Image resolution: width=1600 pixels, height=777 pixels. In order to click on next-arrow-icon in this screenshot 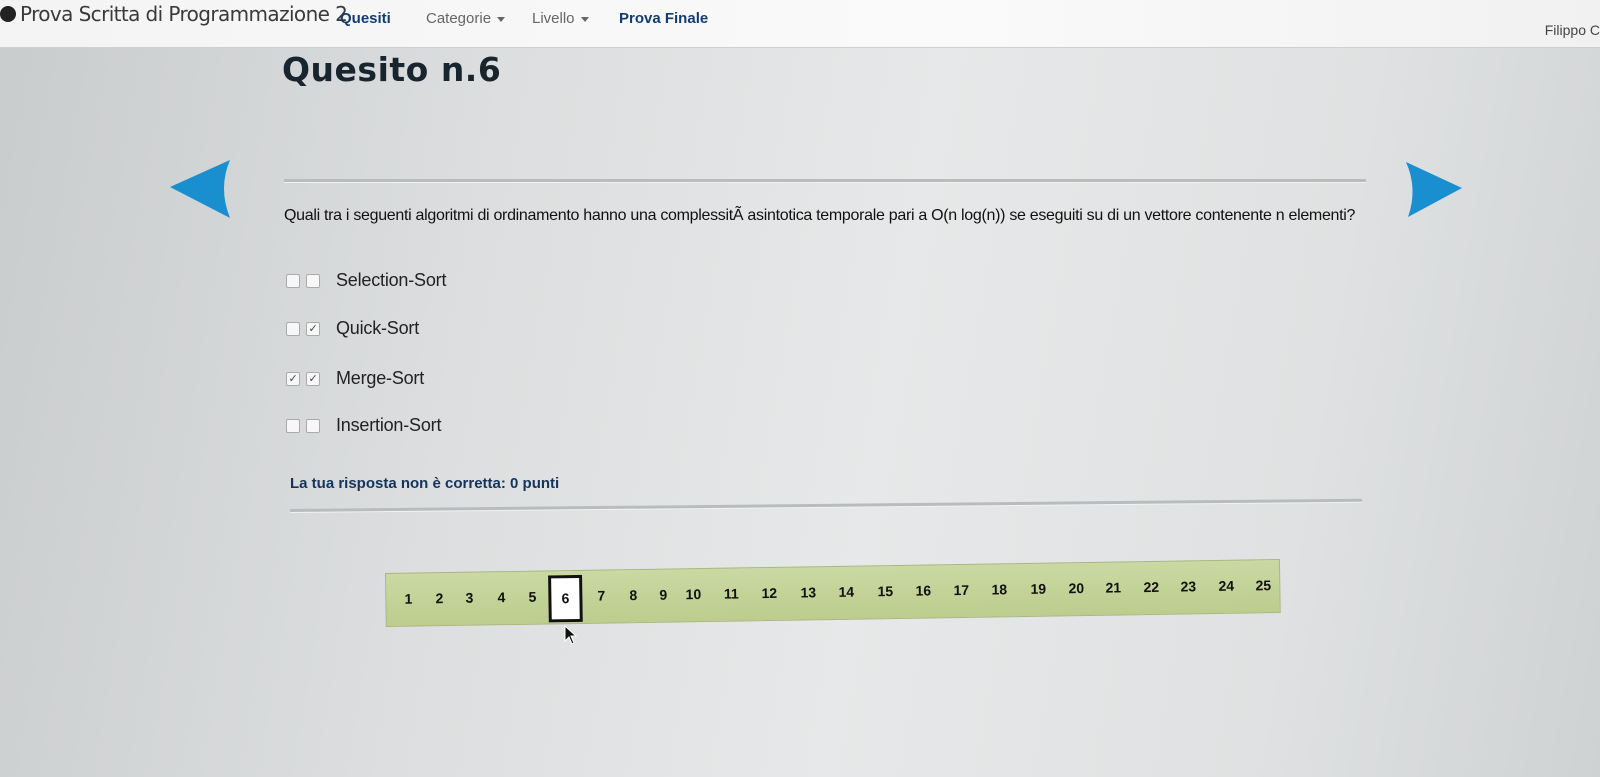, I will do `click(1434, 189)`.